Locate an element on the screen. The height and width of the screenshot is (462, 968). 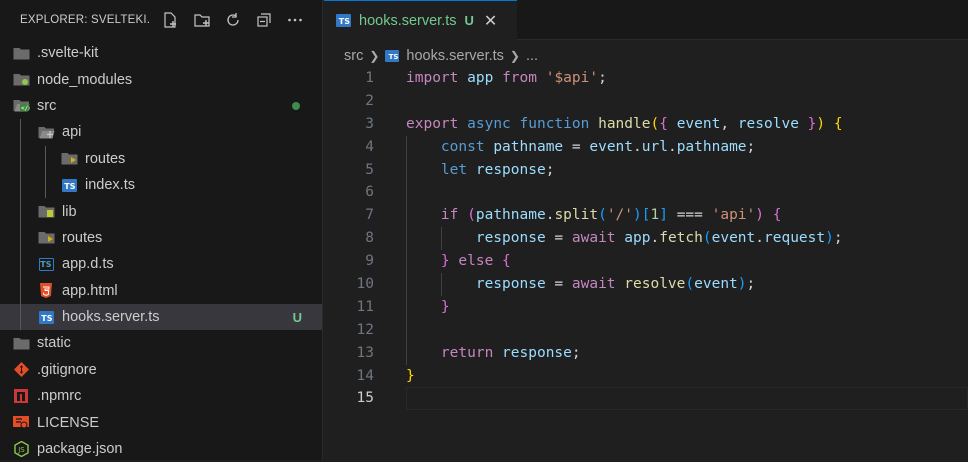
line-number: 9 is located at coordinates (369, 261).